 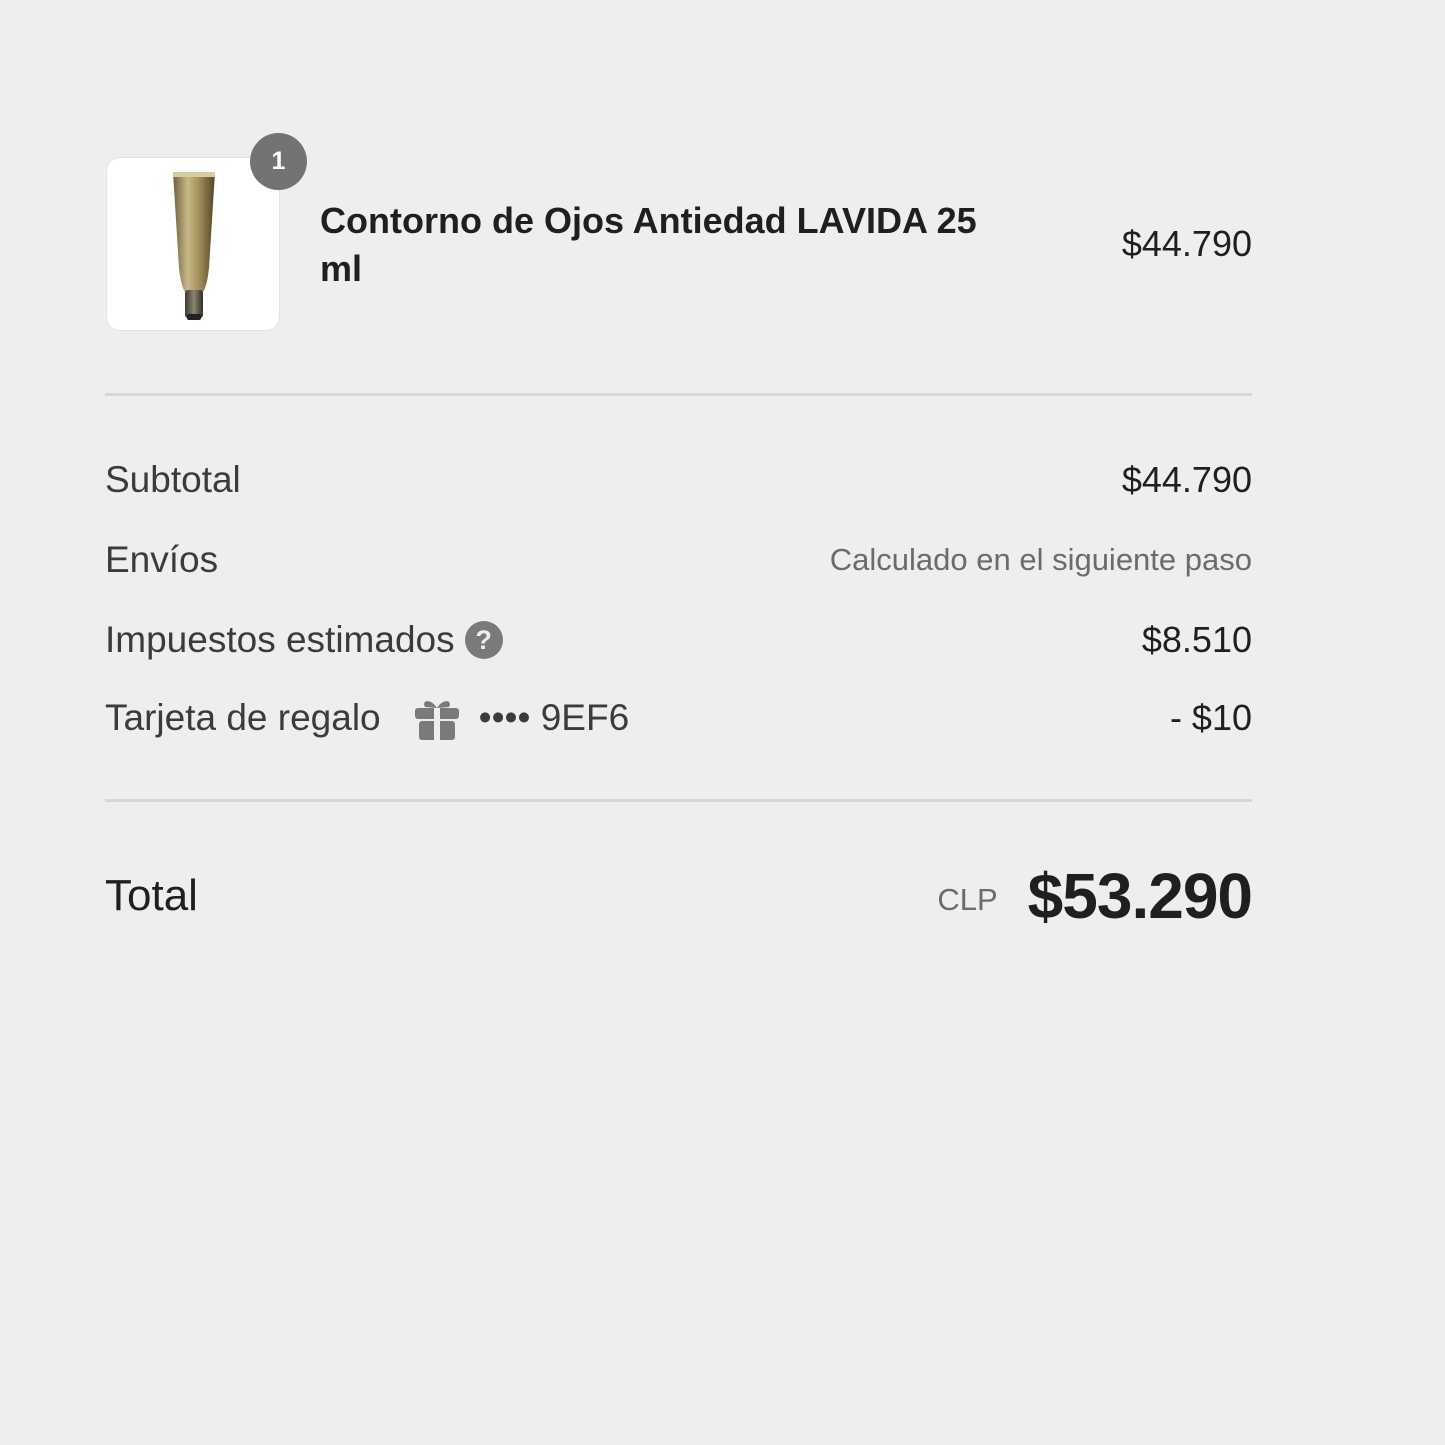 What do you see at coordinates (194, 246) in the screenshot?
I see `tube-product-icon` at bounding box center [194, 246].